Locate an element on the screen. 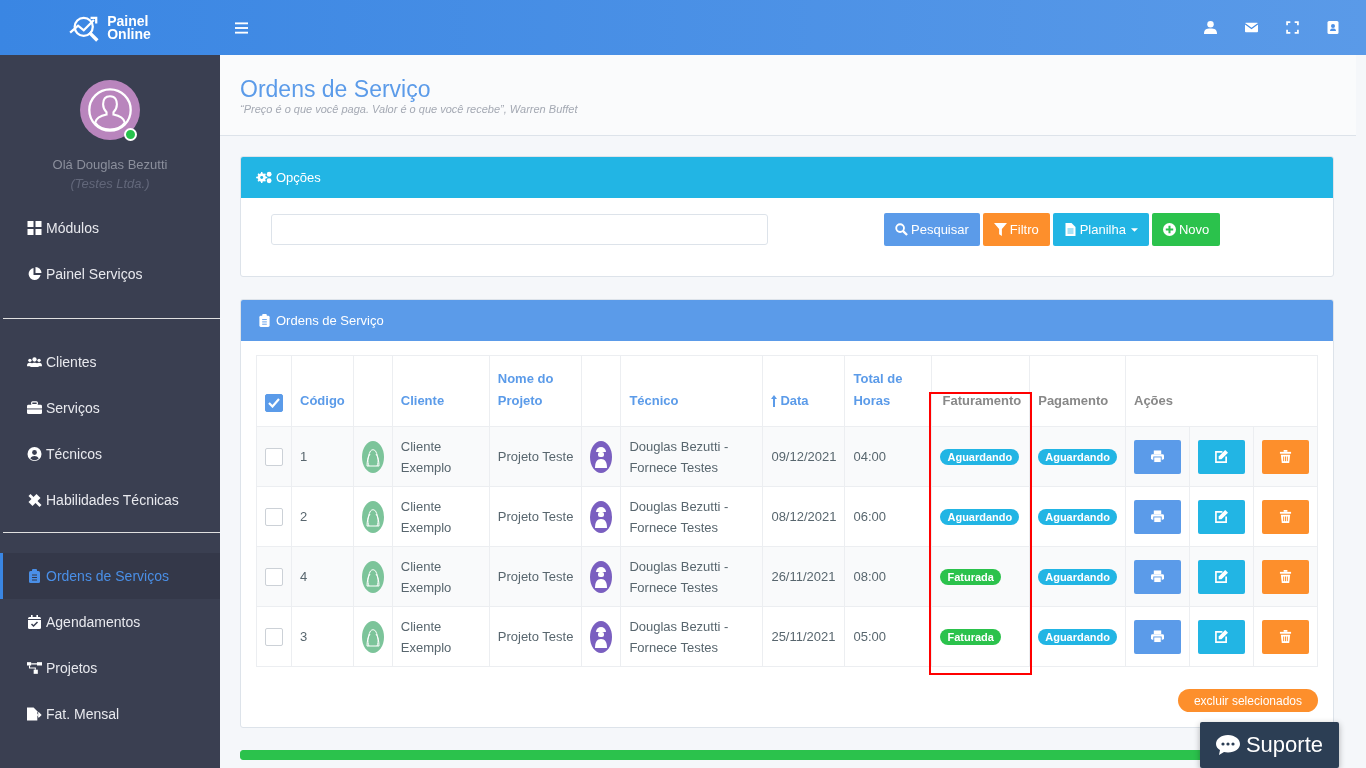  contact-book-icon is located at coordinates (1333, 27).